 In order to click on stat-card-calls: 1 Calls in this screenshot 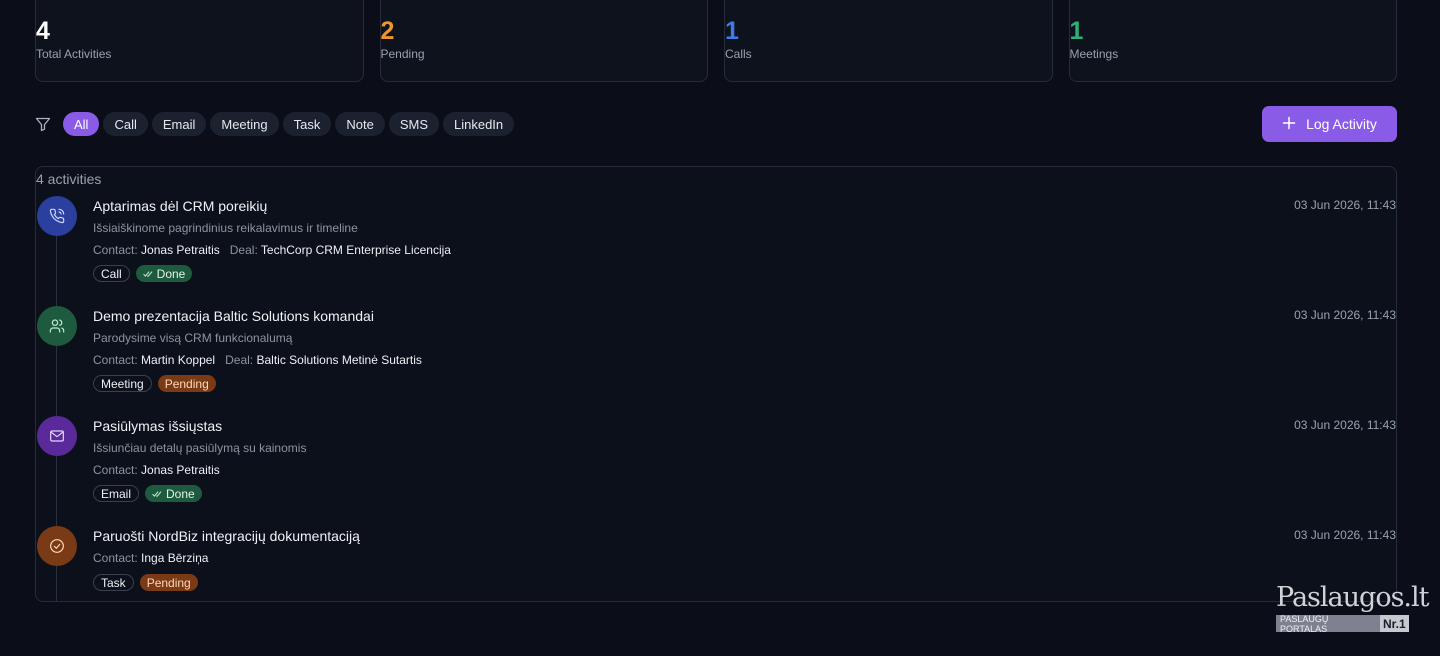, I will do `click(888, 41)`.